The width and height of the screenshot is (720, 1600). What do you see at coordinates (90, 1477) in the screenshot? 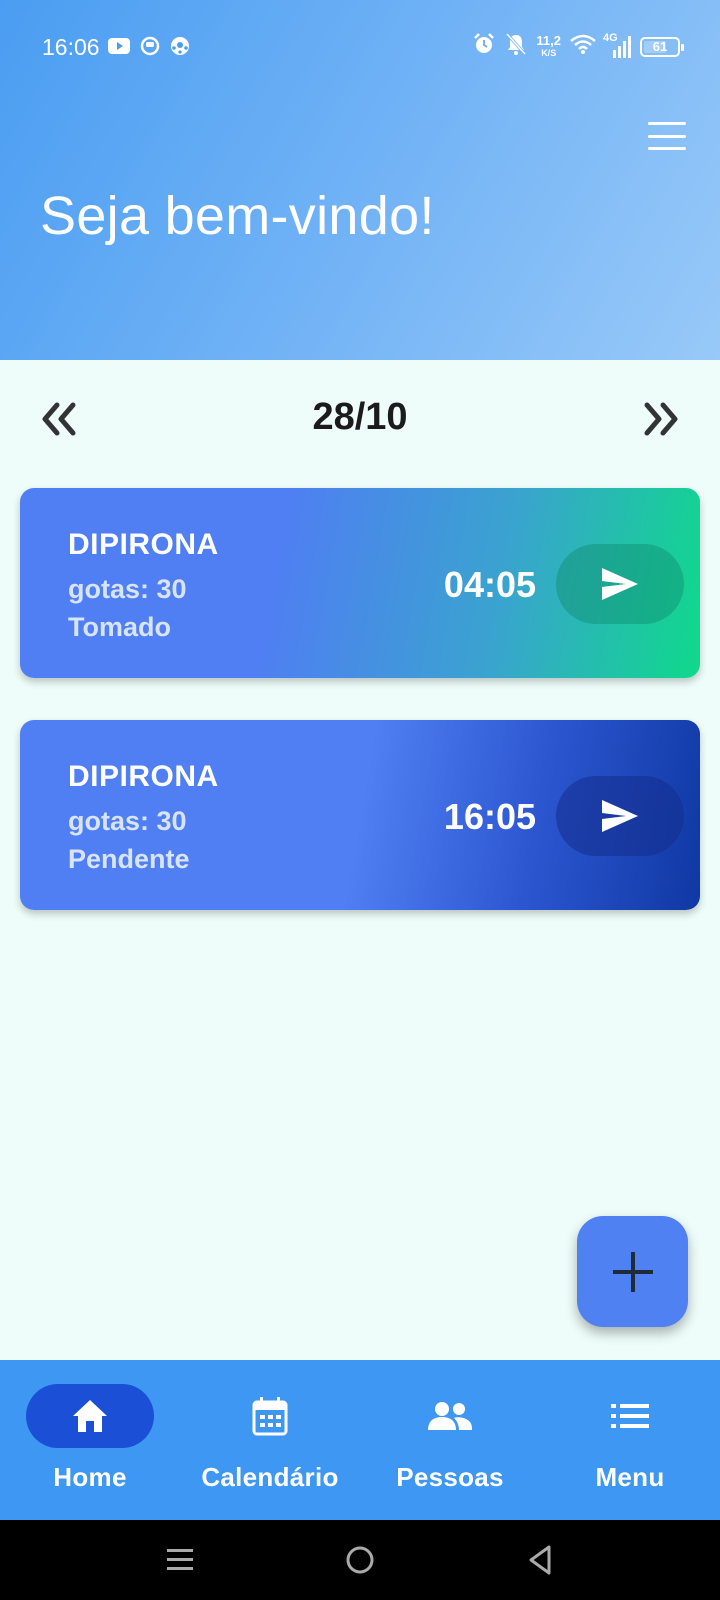
I see `nav-label: Home` at bounding box center [90, 1477].